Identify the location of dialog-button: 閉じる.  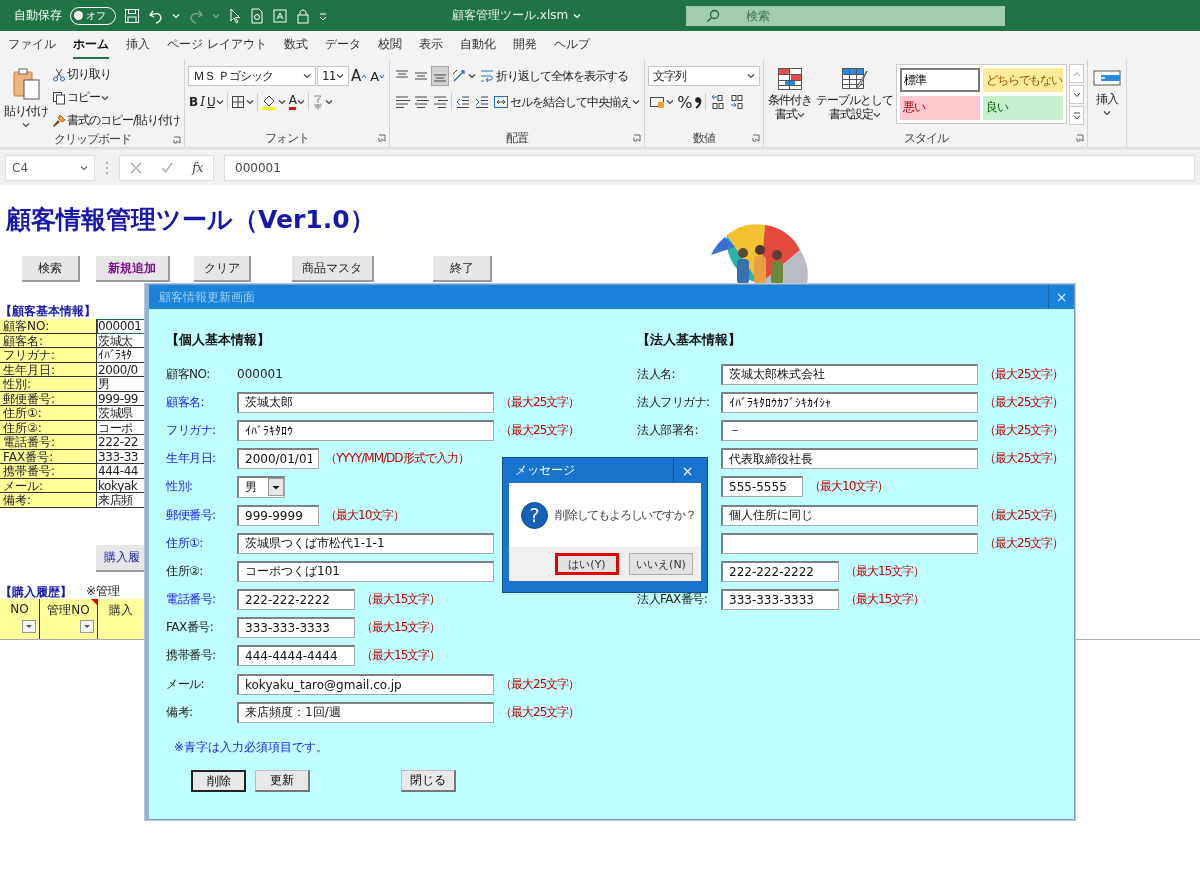
(428, 781).